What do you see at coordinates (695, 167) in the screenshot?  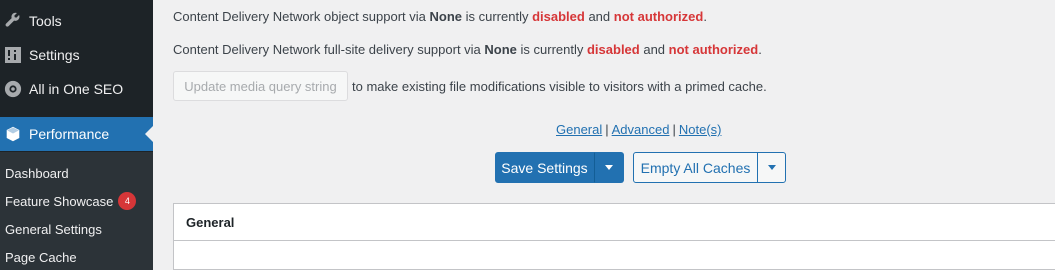 I see `empty-all-caches-button: Empty All Caches` at bounding box center [695, 167].